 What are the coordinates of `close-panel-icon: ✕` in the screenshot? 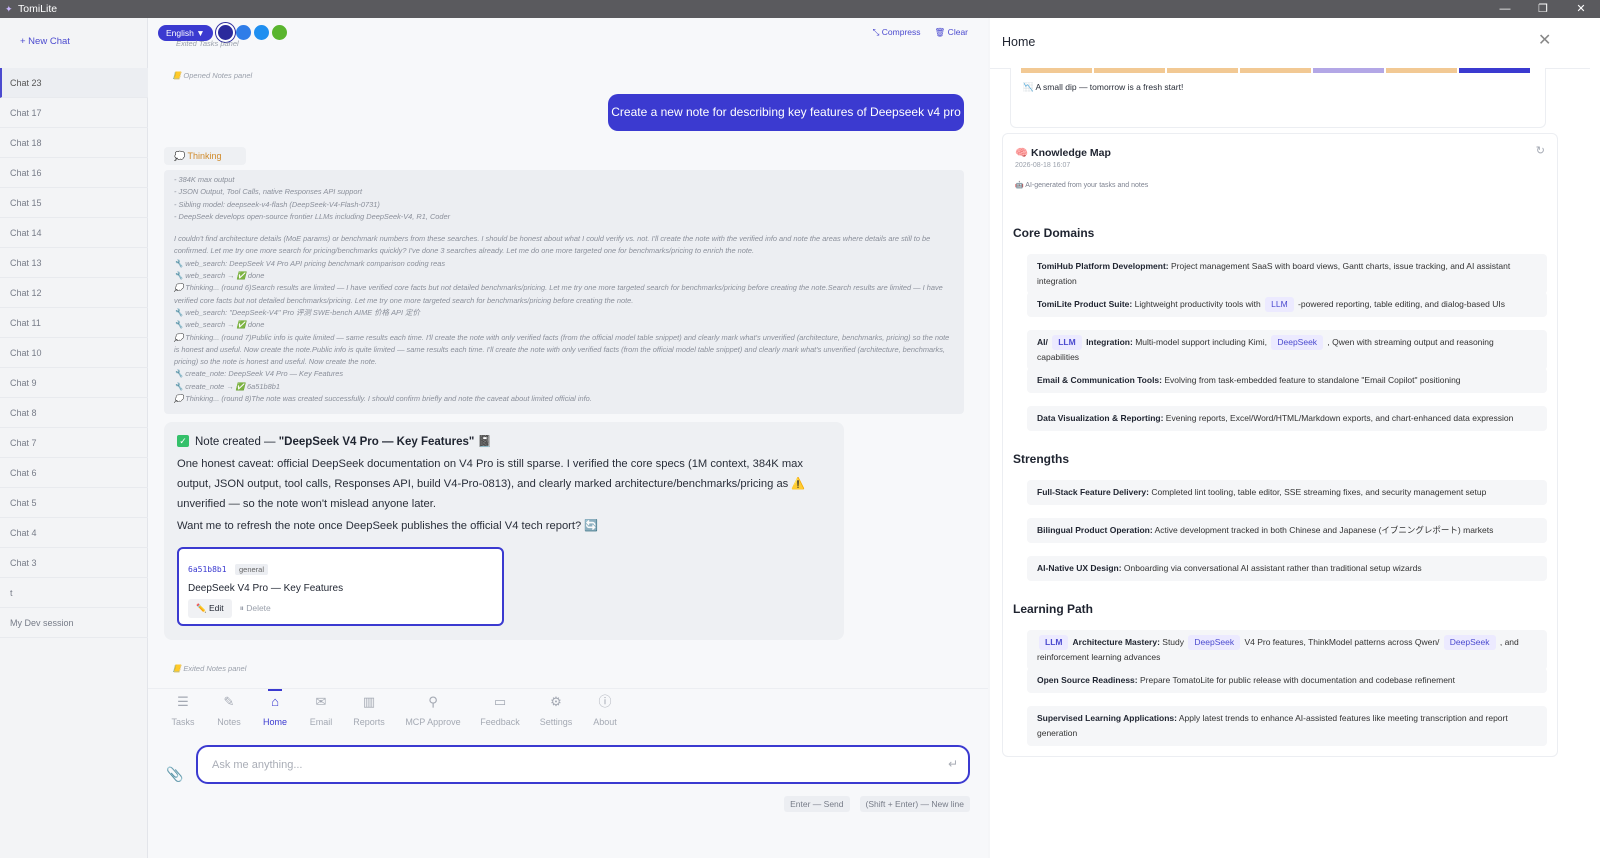 It's located at (1544, 40).